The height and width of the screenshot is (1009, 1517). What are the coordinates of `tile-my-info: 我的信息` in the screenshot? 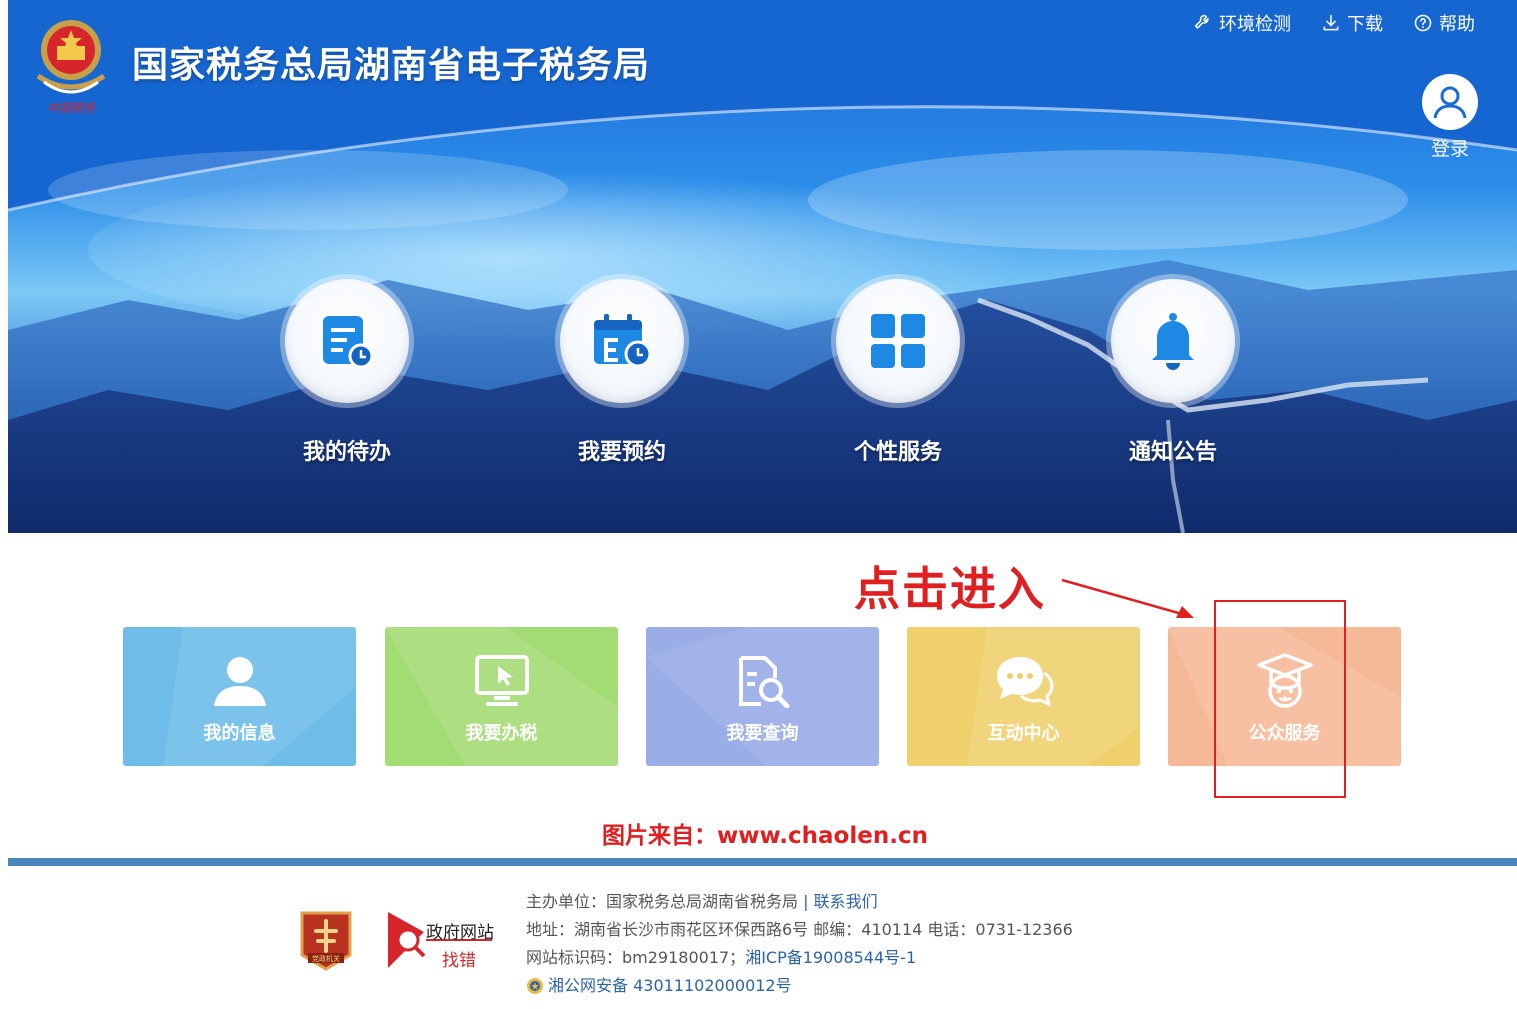 It's located at (239, 696).